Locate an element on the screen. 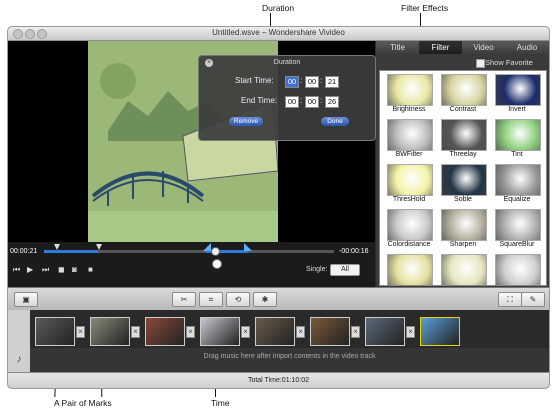  filter-effect-item: Soble is located at coordinates (463, 186).